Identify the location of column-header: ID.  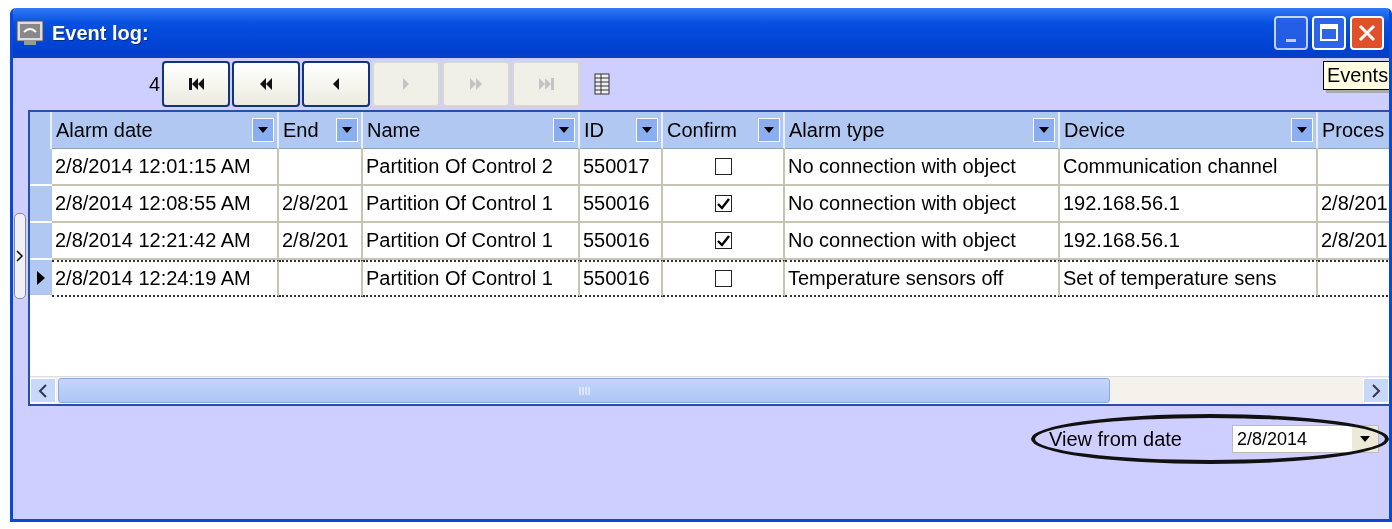
(621, 130).